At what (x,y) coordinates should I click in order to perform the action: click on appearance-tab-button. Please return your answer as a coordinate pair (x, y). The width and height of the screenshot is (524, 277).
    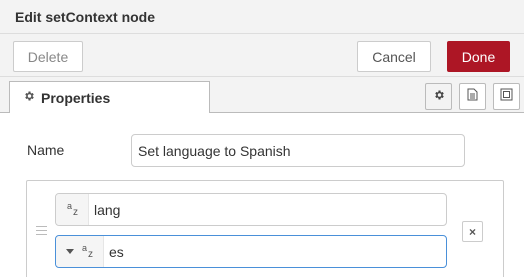
    Looking at the image, I should click on (506, 96).